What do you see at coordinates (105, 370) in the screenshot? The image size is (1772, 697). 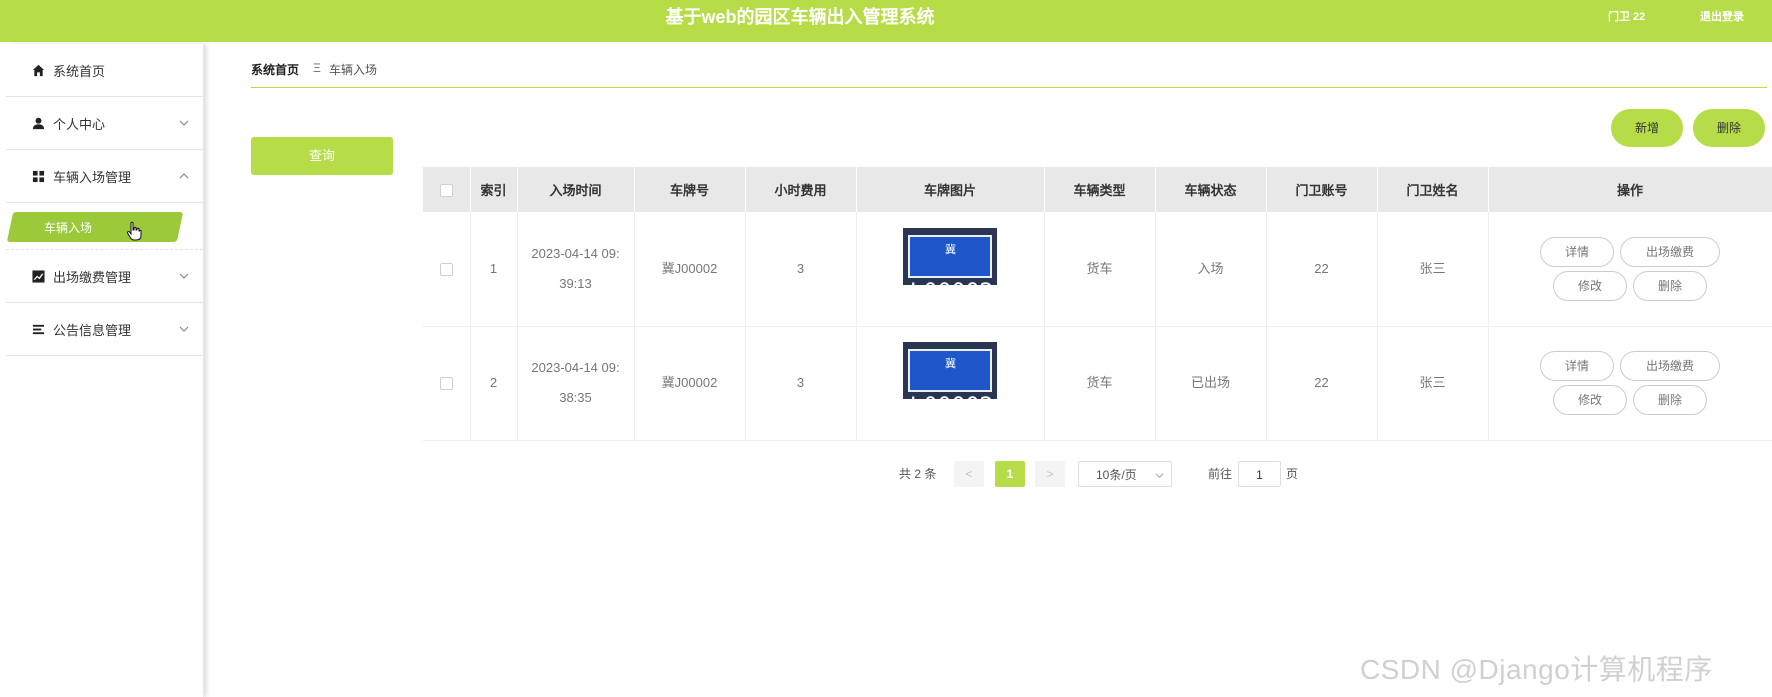 I see `sidebar: 系统首页 个人中心 车辆入场管理 车辆入场 出场缴费管理 公告信息管理` at bounding box center [105, 370].